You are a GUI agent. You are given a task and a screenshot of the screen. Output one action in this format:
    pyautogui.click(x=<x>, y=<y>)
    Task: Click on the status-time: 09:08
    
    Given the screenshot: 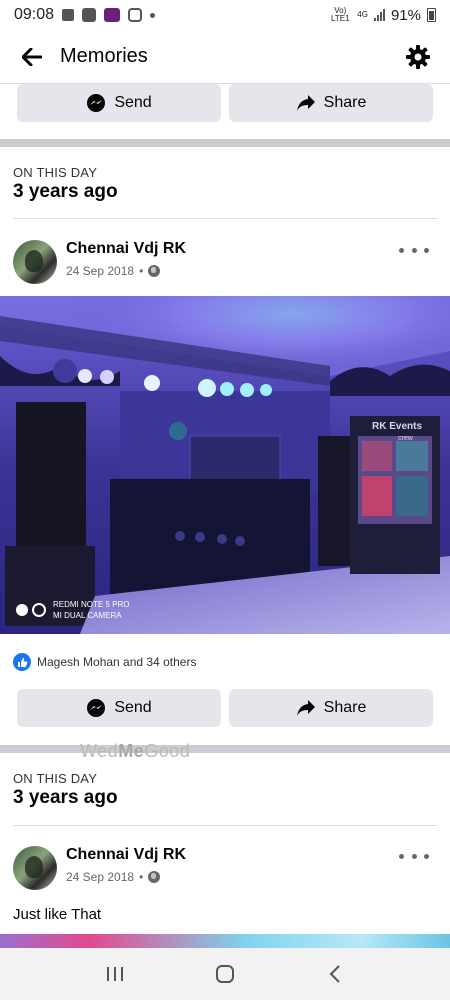 What is the action you would take?
    pyautogui.click(x=34, y=14)
    